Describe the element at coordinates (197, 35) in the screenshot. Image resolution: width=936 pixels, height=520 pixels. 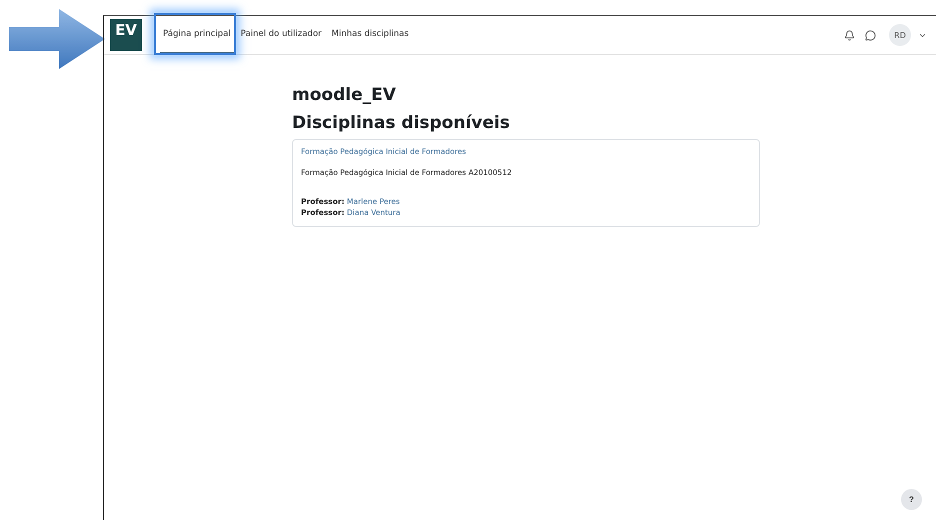
I see `nav-link: Página principal` at that location.